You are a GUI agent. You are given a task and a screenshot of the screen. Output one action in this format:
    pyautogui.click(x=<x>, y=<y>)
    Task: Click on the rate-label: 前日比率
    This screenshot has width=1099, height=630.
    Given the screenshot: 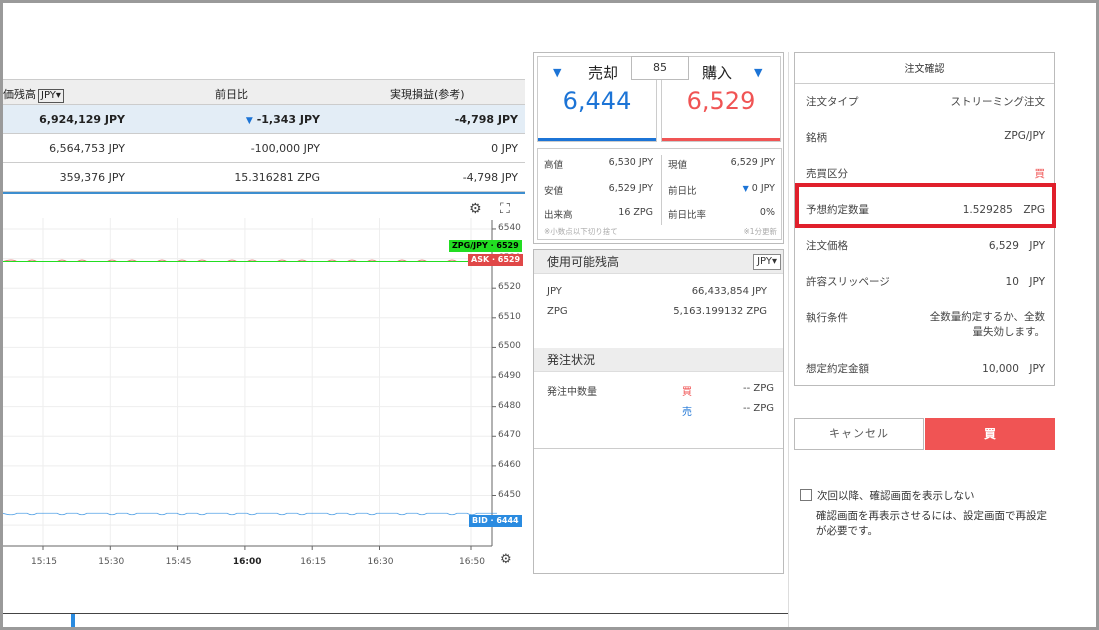 What is the action you would take?
    pyautogui.click(x=687, y=215)
    